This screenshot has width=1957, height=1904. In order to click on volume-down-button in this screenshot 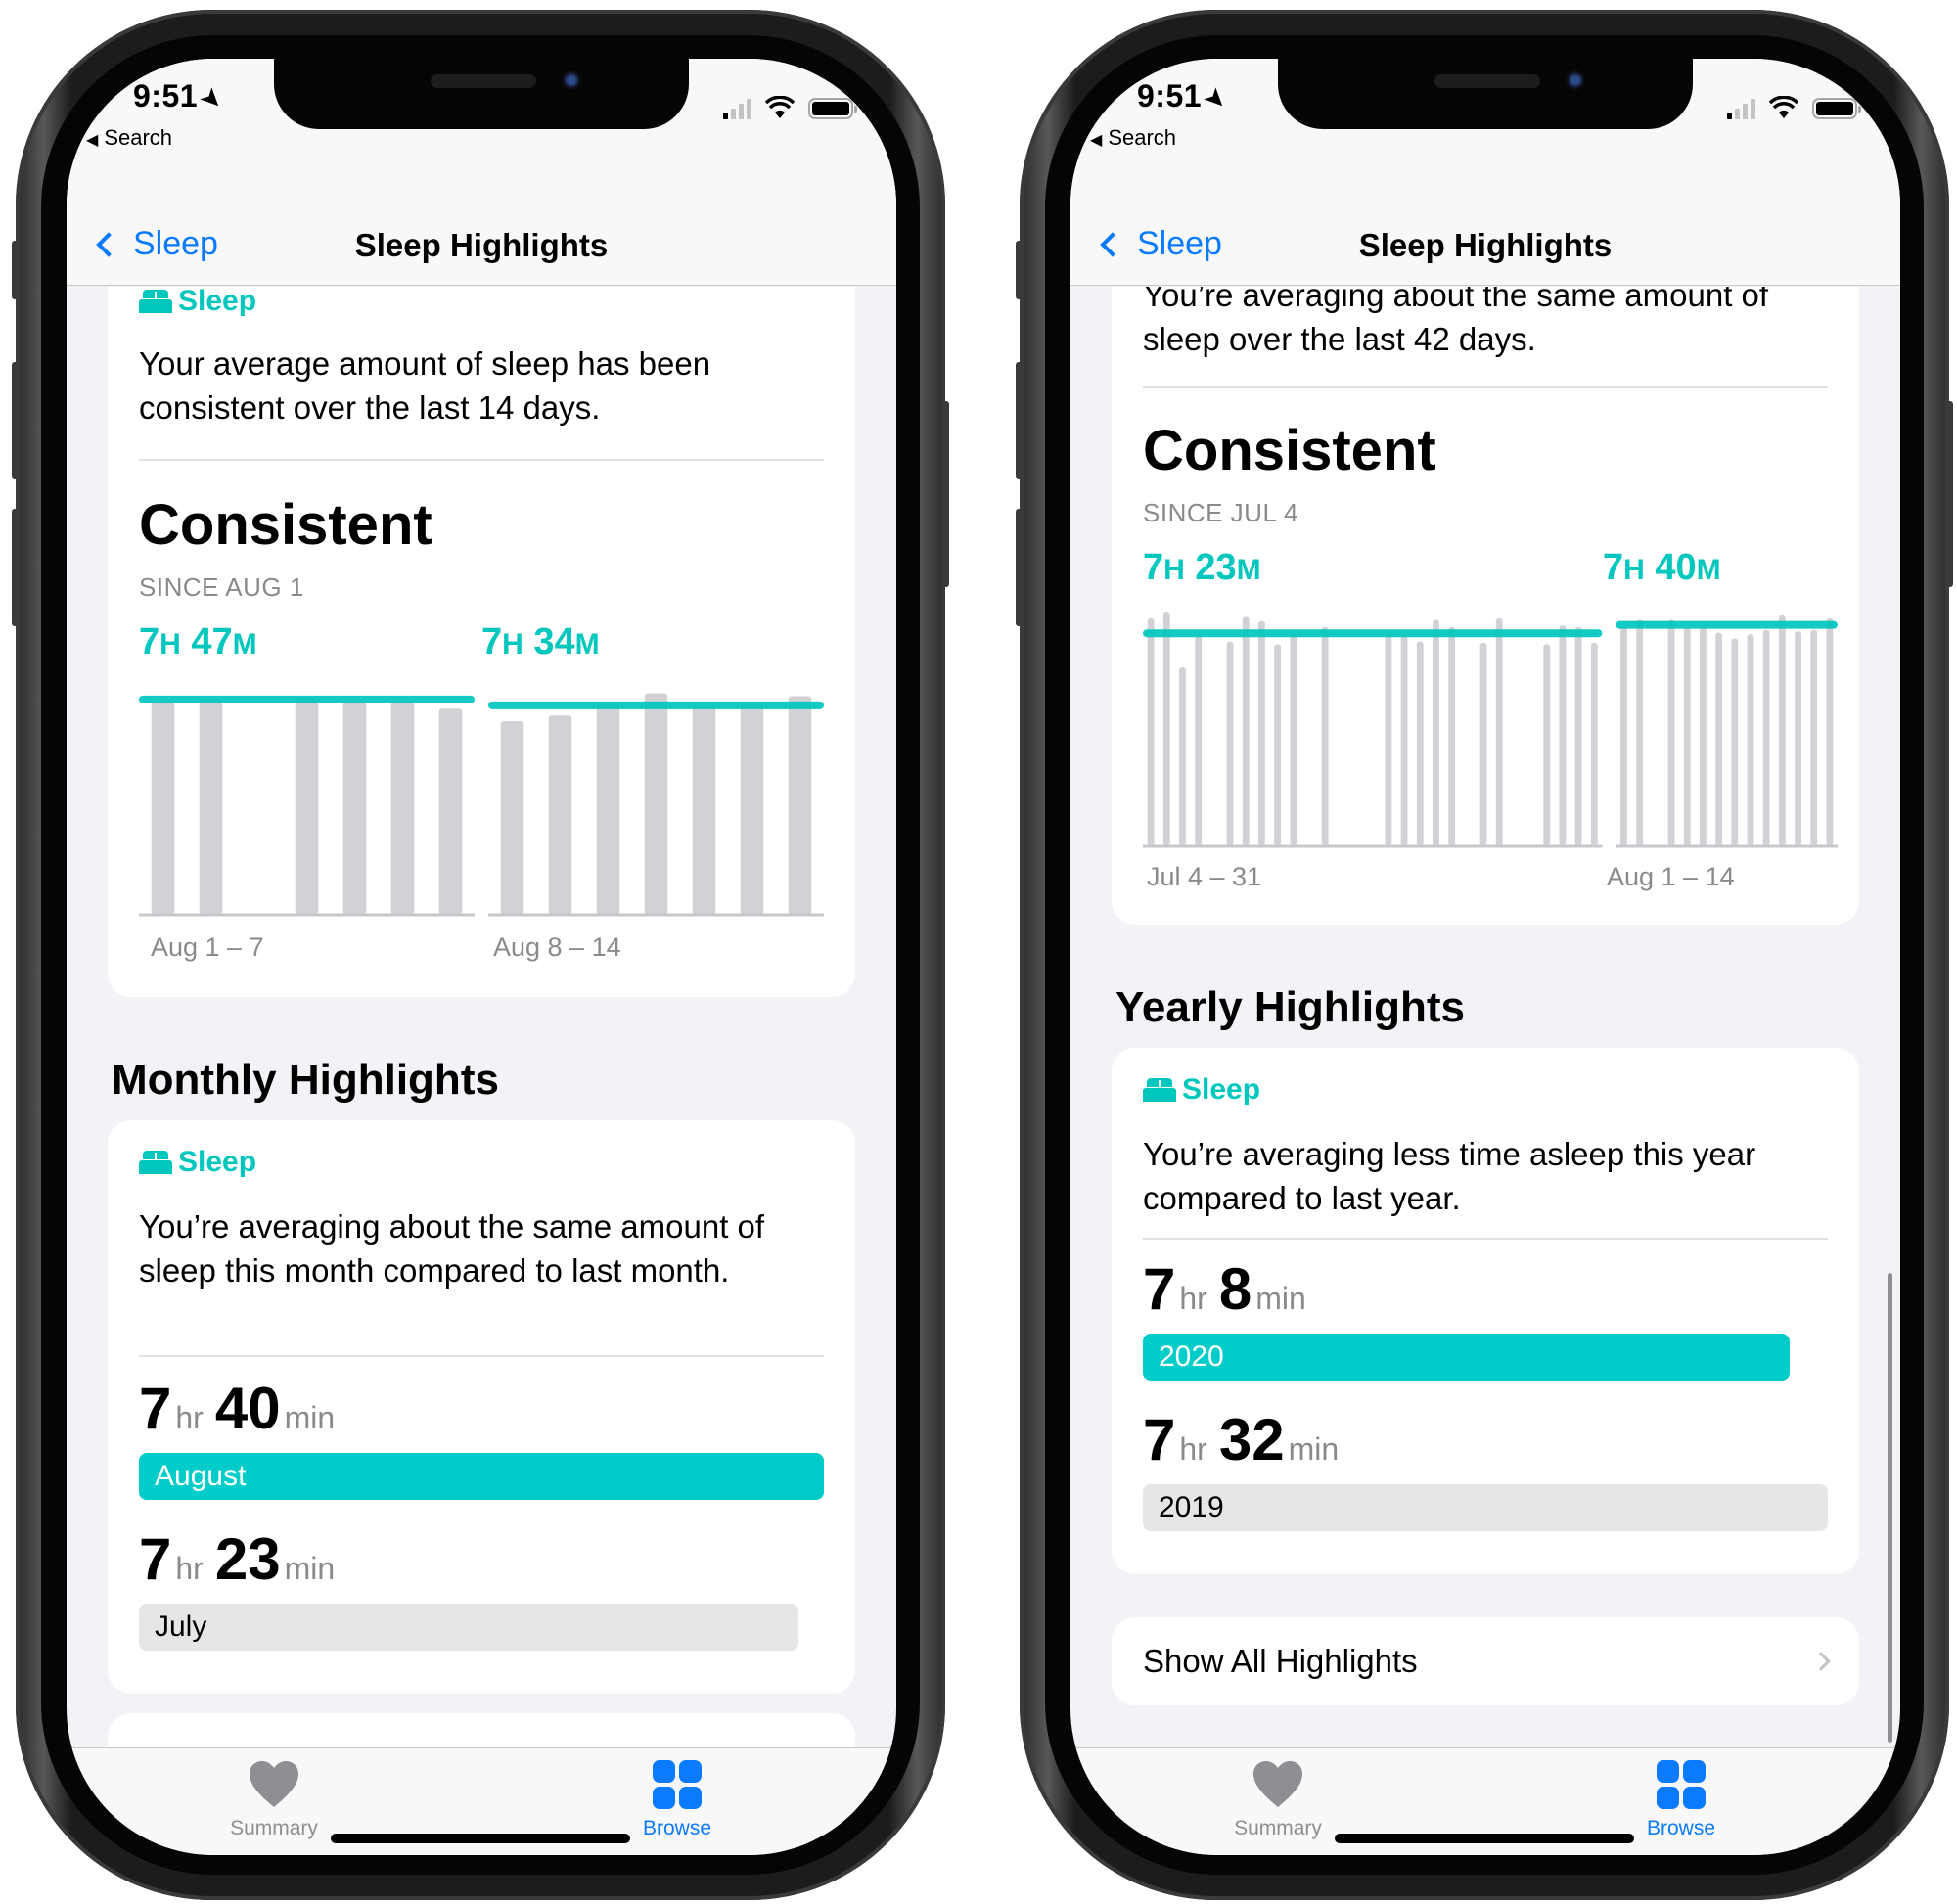, I will do `click(16, 567)`.